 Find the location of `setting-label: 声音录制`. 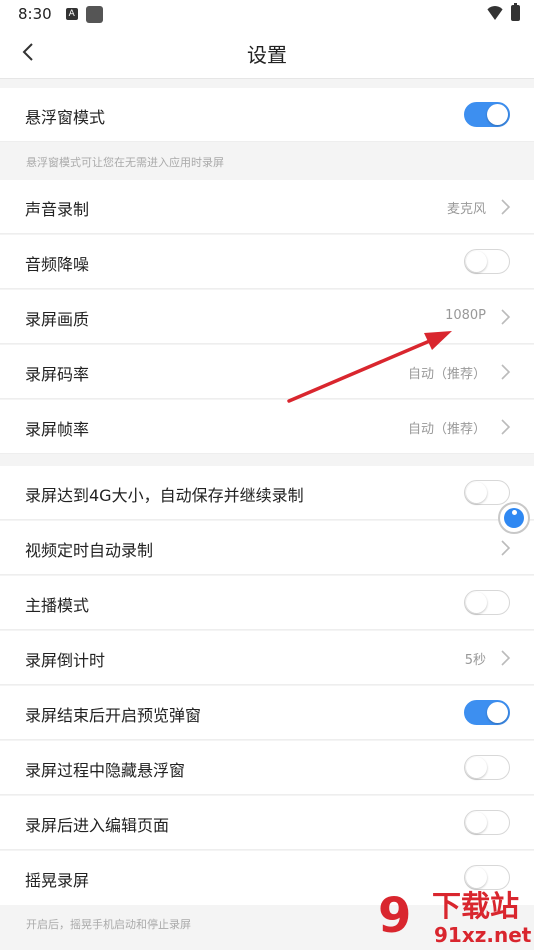

setting-label: 声音录制 is located at coordinates (57, 209).